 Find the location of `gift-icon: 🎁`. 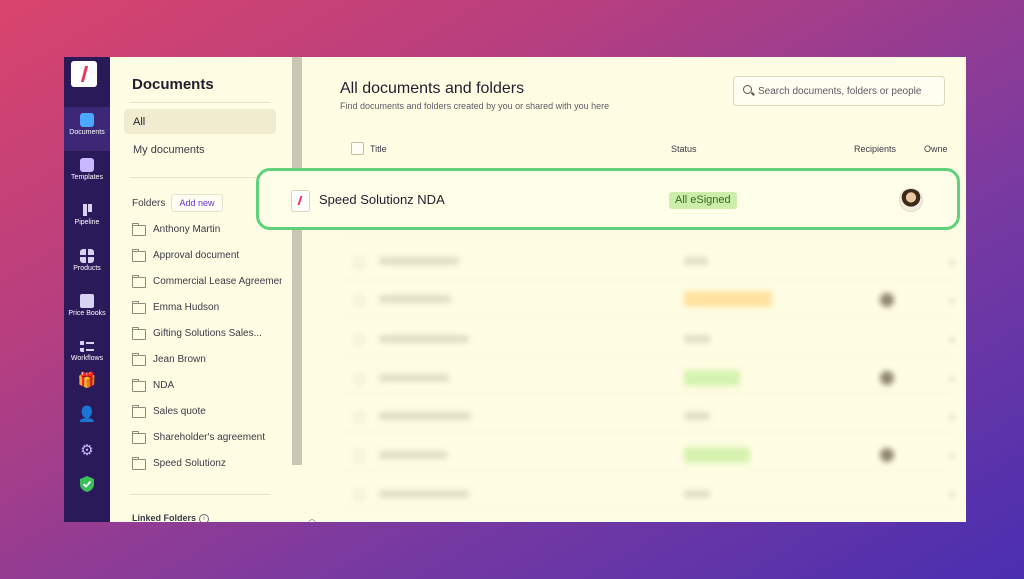

gift-icon: 🎁 is located at coordinates (87, 380).